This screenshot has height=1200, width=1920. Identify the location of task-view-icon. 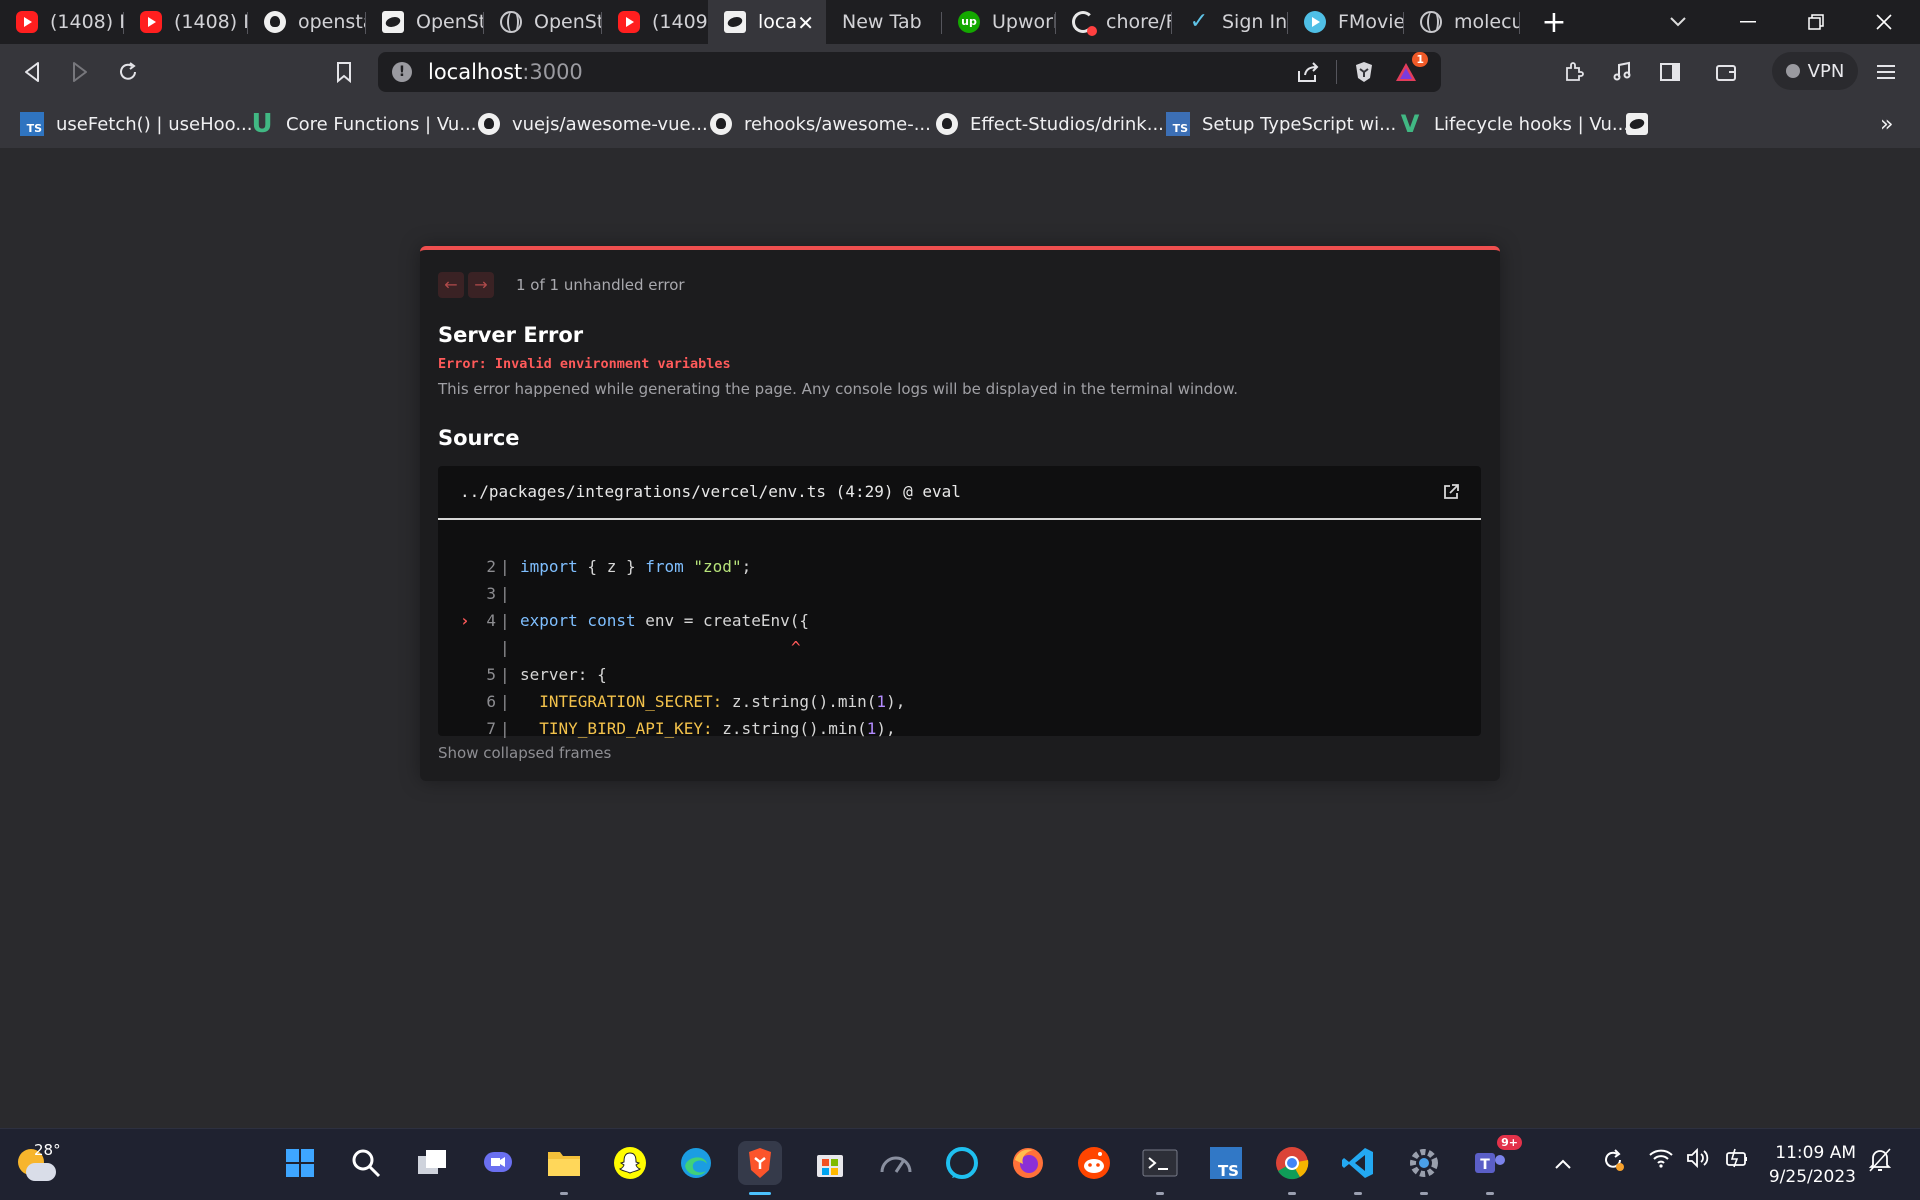
(432, 1163).